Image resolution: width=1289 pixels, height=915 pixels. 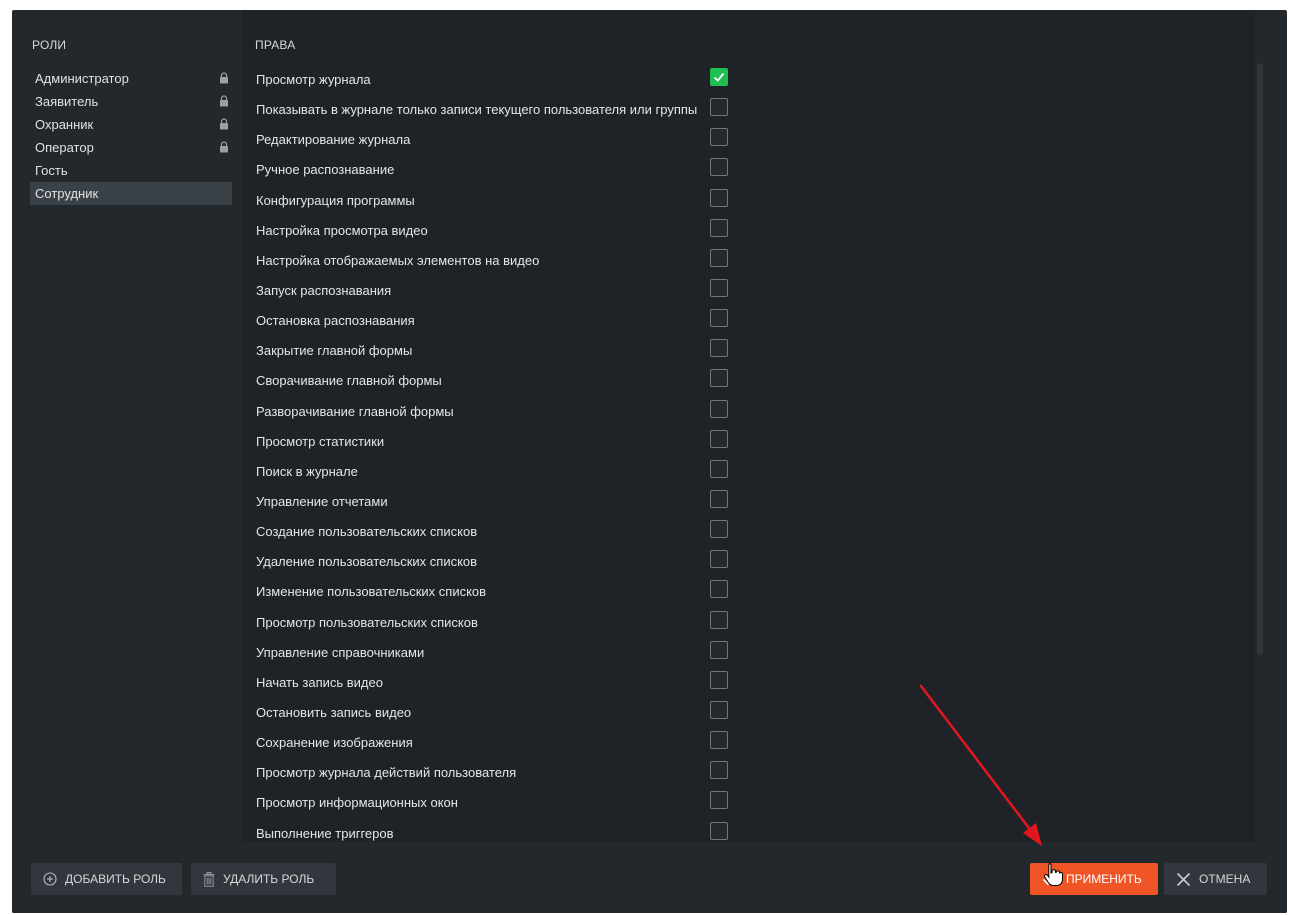 I want to click on right-row: Начать запись видео, so click(x=602, y=683).